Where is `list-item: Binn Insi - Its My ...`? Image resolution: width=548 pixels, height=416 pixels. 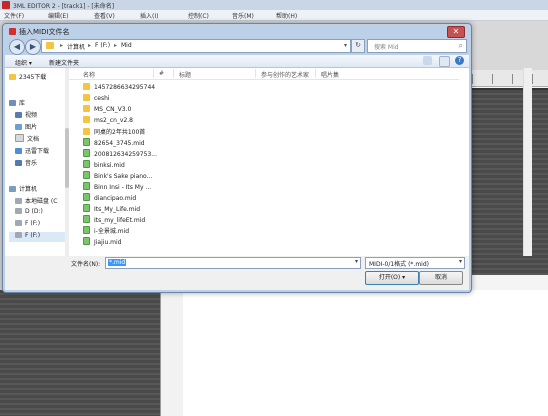 list-item: Binn Insi - Its My ... is located at coordinates (117, 187).